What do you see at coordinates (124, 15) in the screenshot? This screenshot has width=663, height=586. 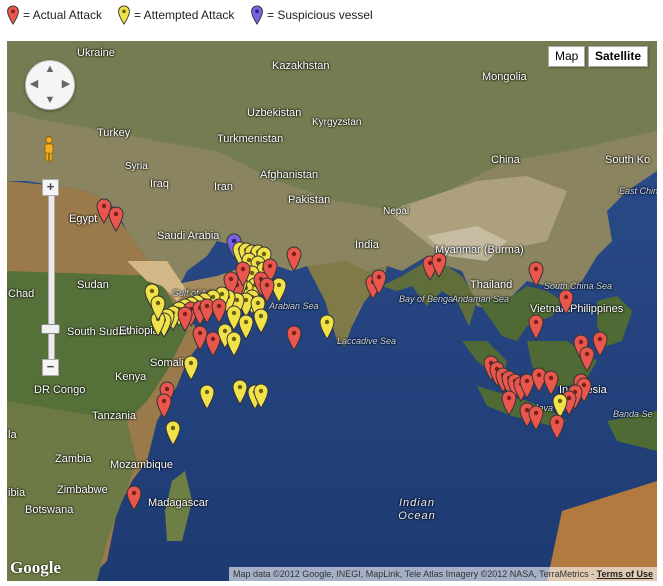 I see `yellow-pin-icon` at bounding box center [124, 15].